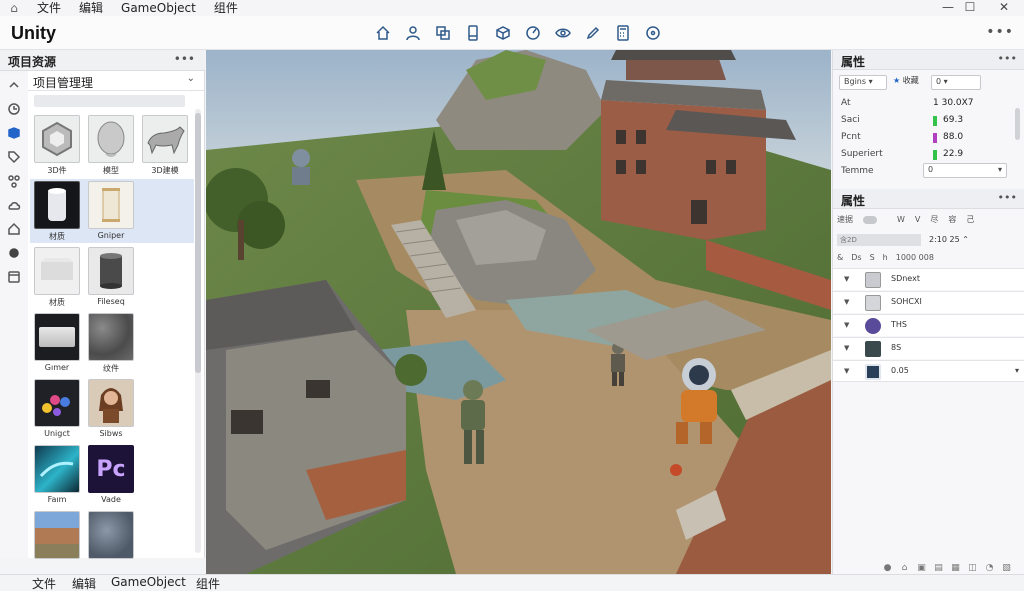 This screenshot has height=591, width=1024. Describe the element at coordinates (473, 33) in the screenshot. I see `device-icon` at that location.